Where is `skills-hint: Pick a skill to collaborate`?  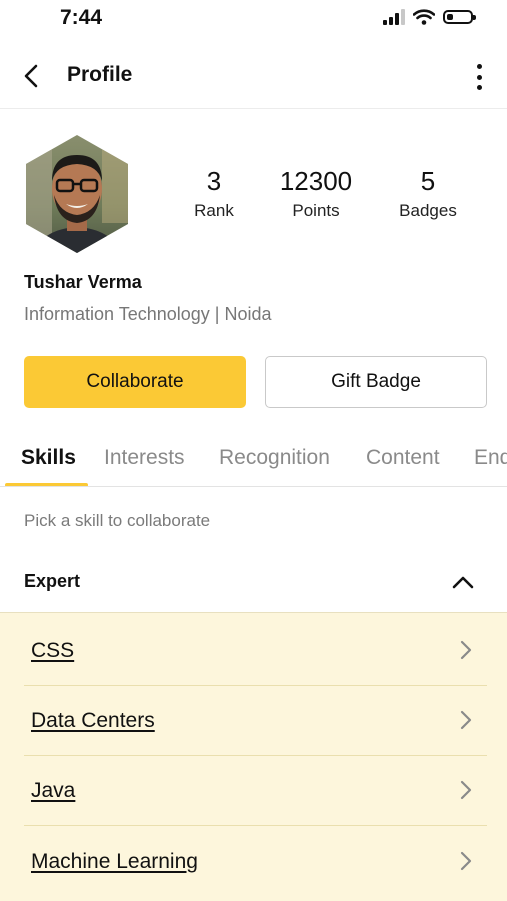
skills-hint: Pick a skill to collaborate is located at coordinates (117, 520).